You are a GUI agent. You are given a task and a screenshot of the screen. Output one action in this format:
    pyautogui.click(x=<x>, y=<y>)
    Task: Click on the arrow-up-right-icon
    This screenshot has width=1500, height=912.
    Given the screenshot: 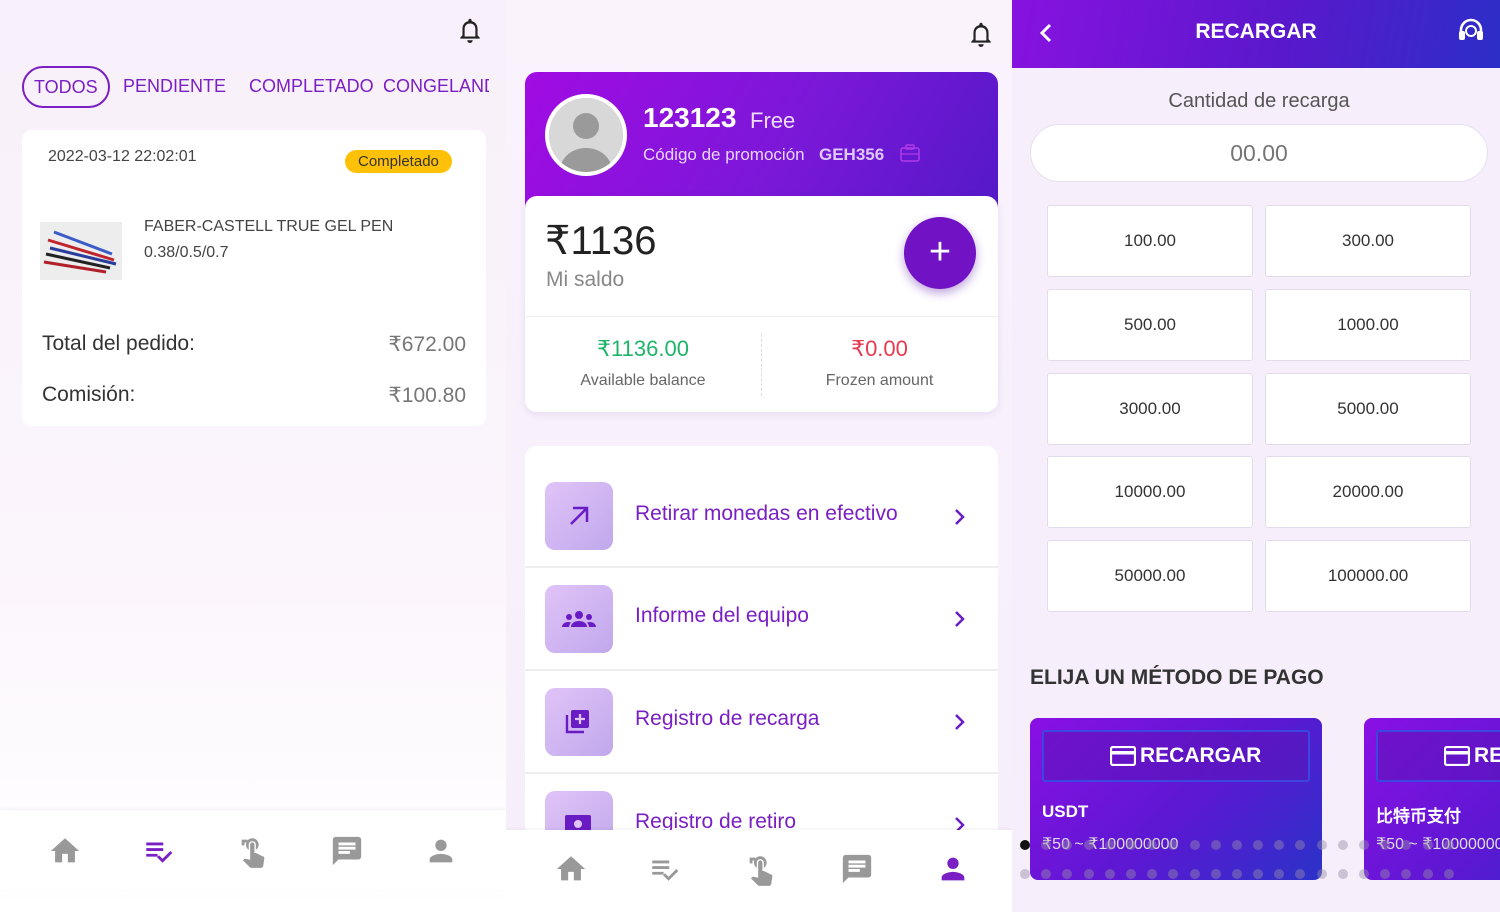 What is the action you would take?
    pyautogui.click(x=579, y=516)
    